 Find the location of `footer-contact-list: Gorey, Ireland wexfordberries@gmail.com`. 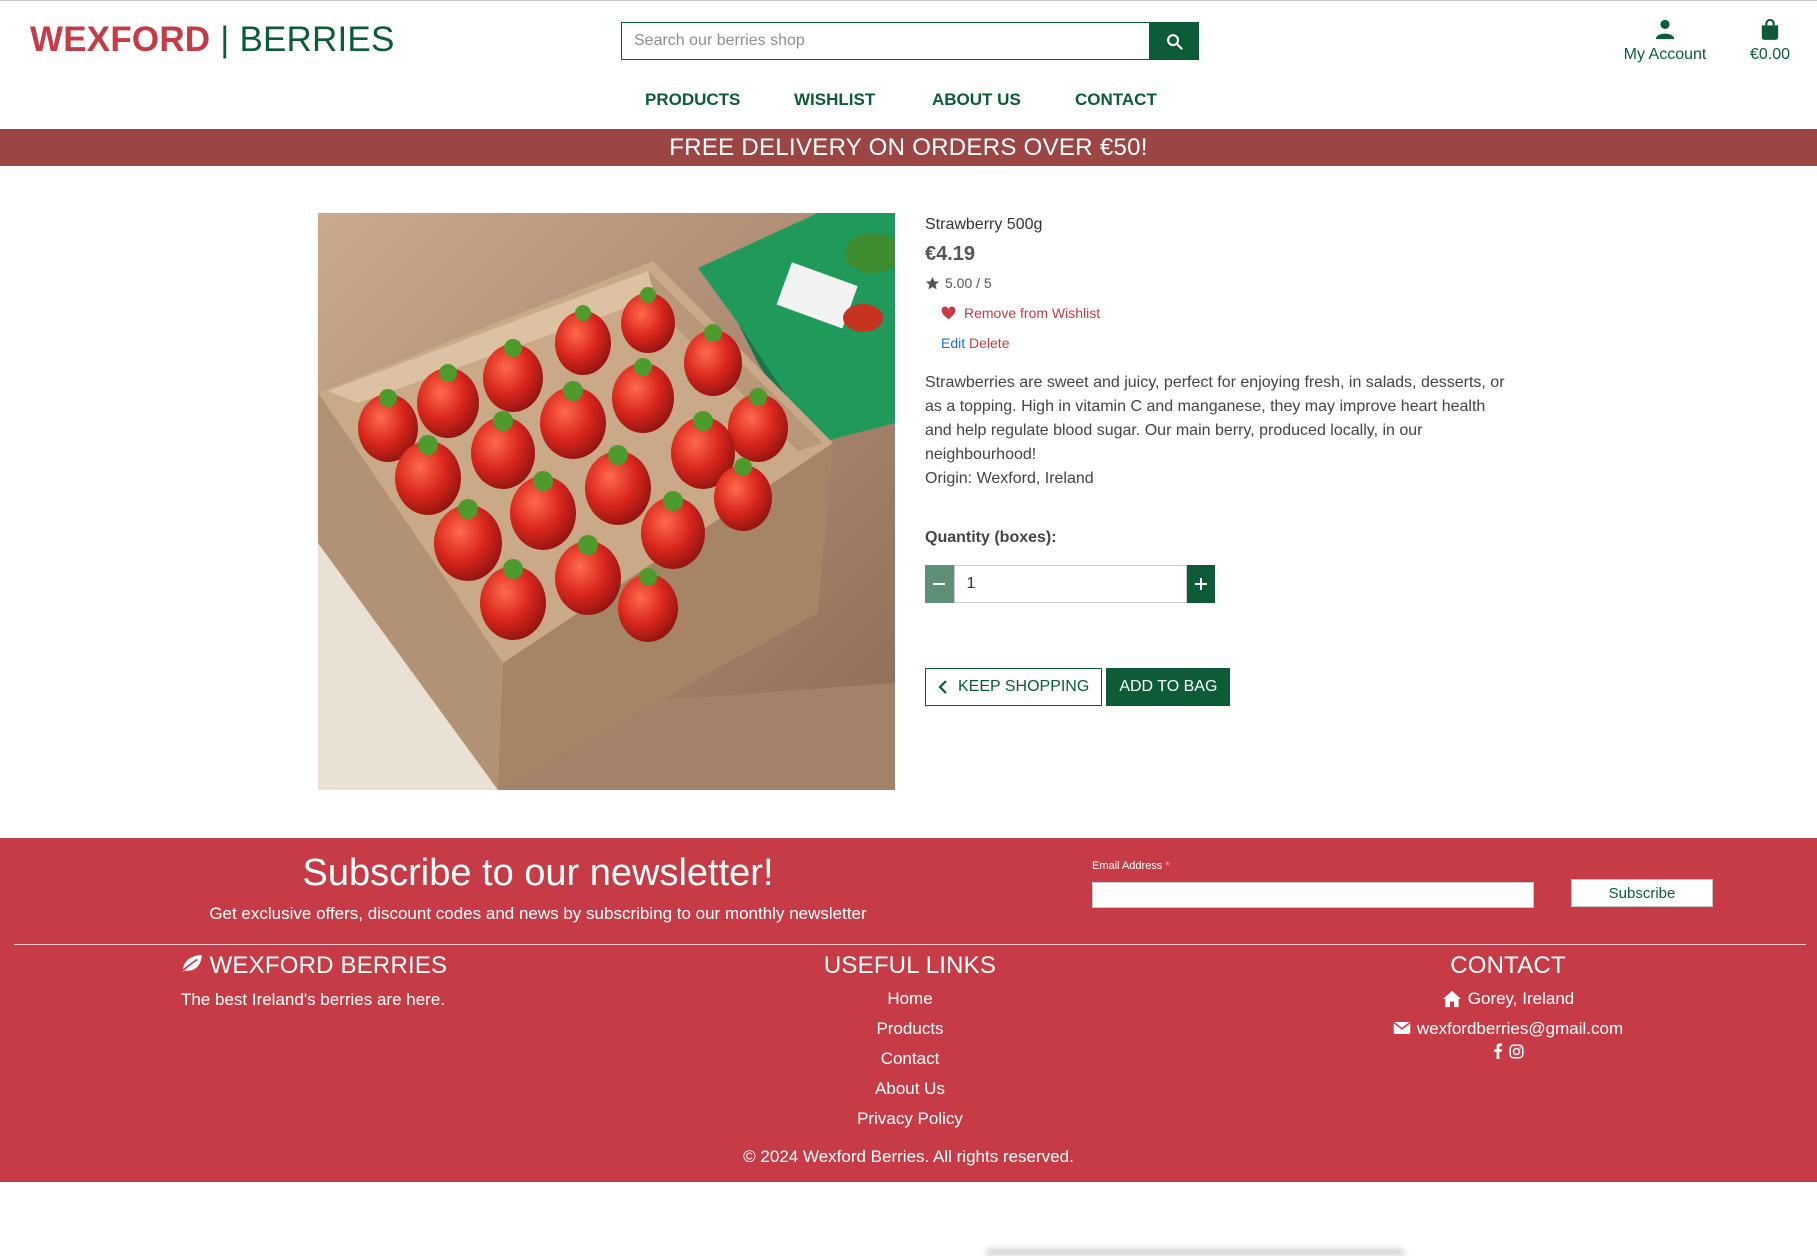

footer-contact-list: Gorey, Ireland wexfordberries@gmail.com is located at coordinates (1503, 1021).